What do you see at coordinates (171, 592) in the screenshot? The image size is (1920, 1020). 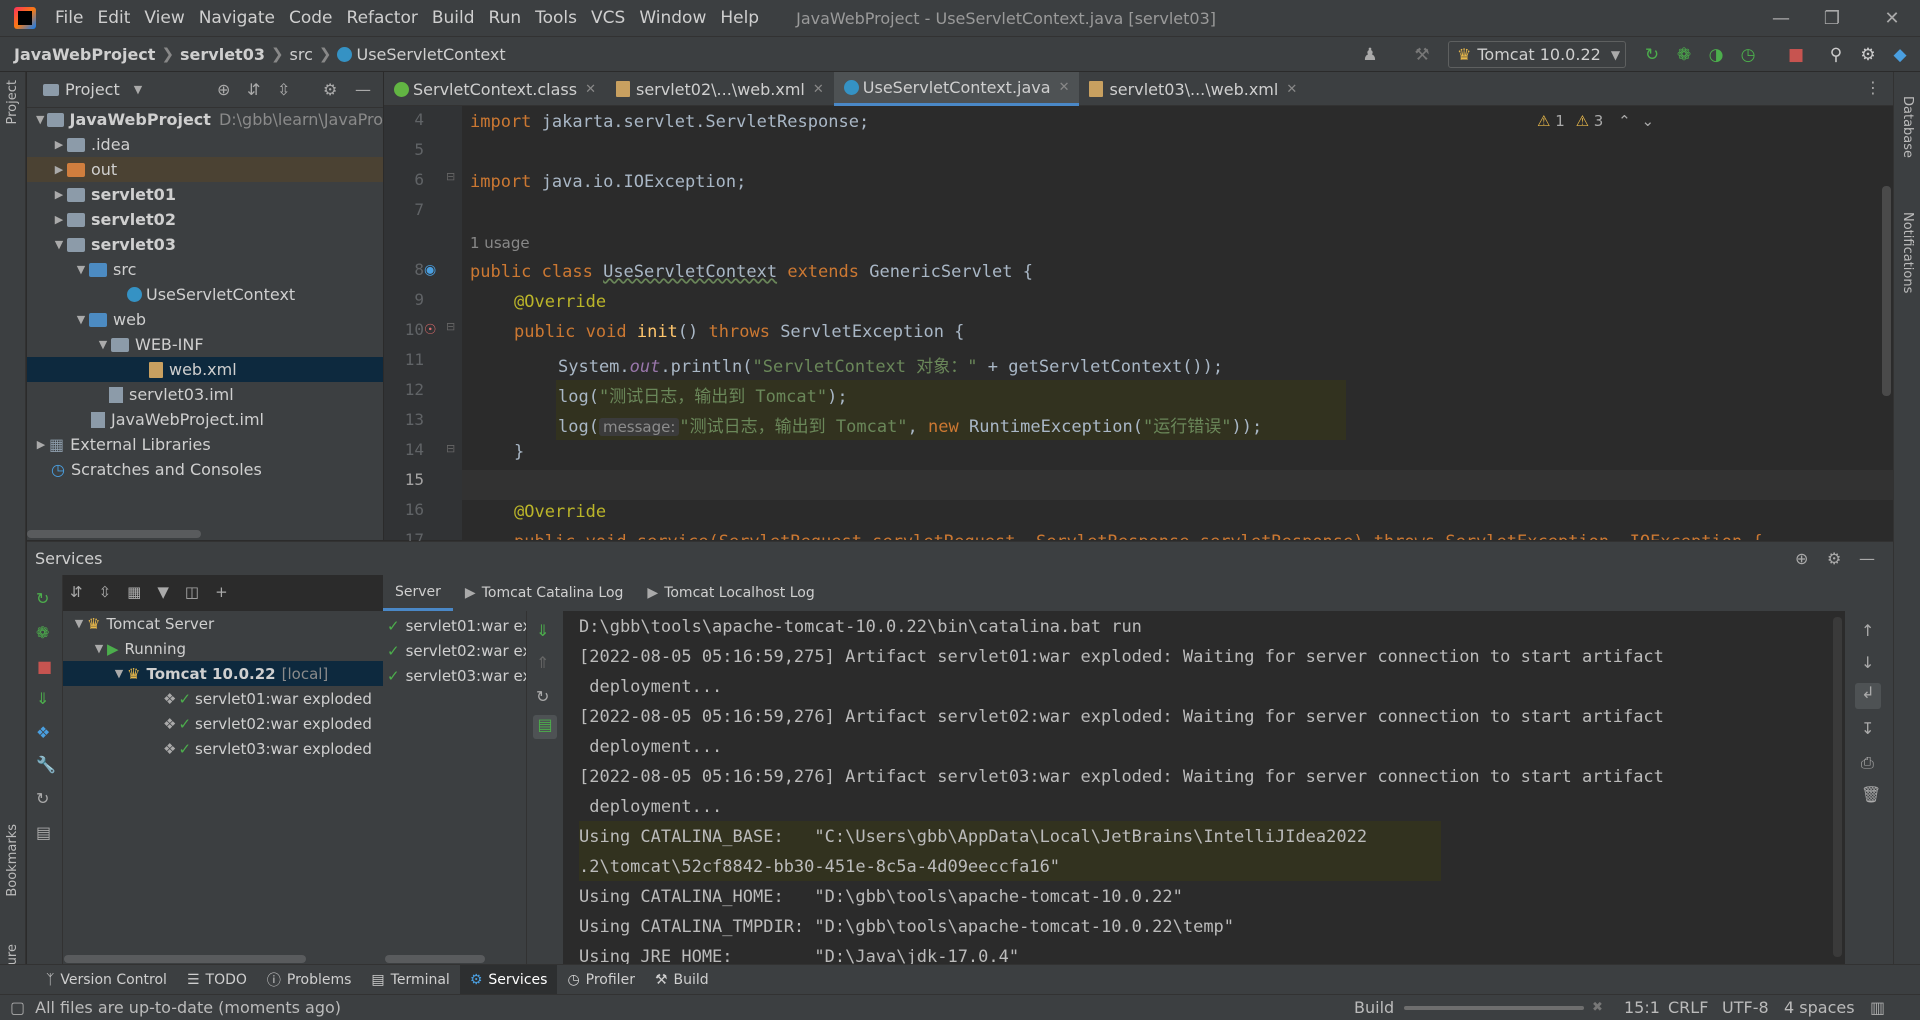 I see `filter-icon: ▼` at bounding box center [171, 592].